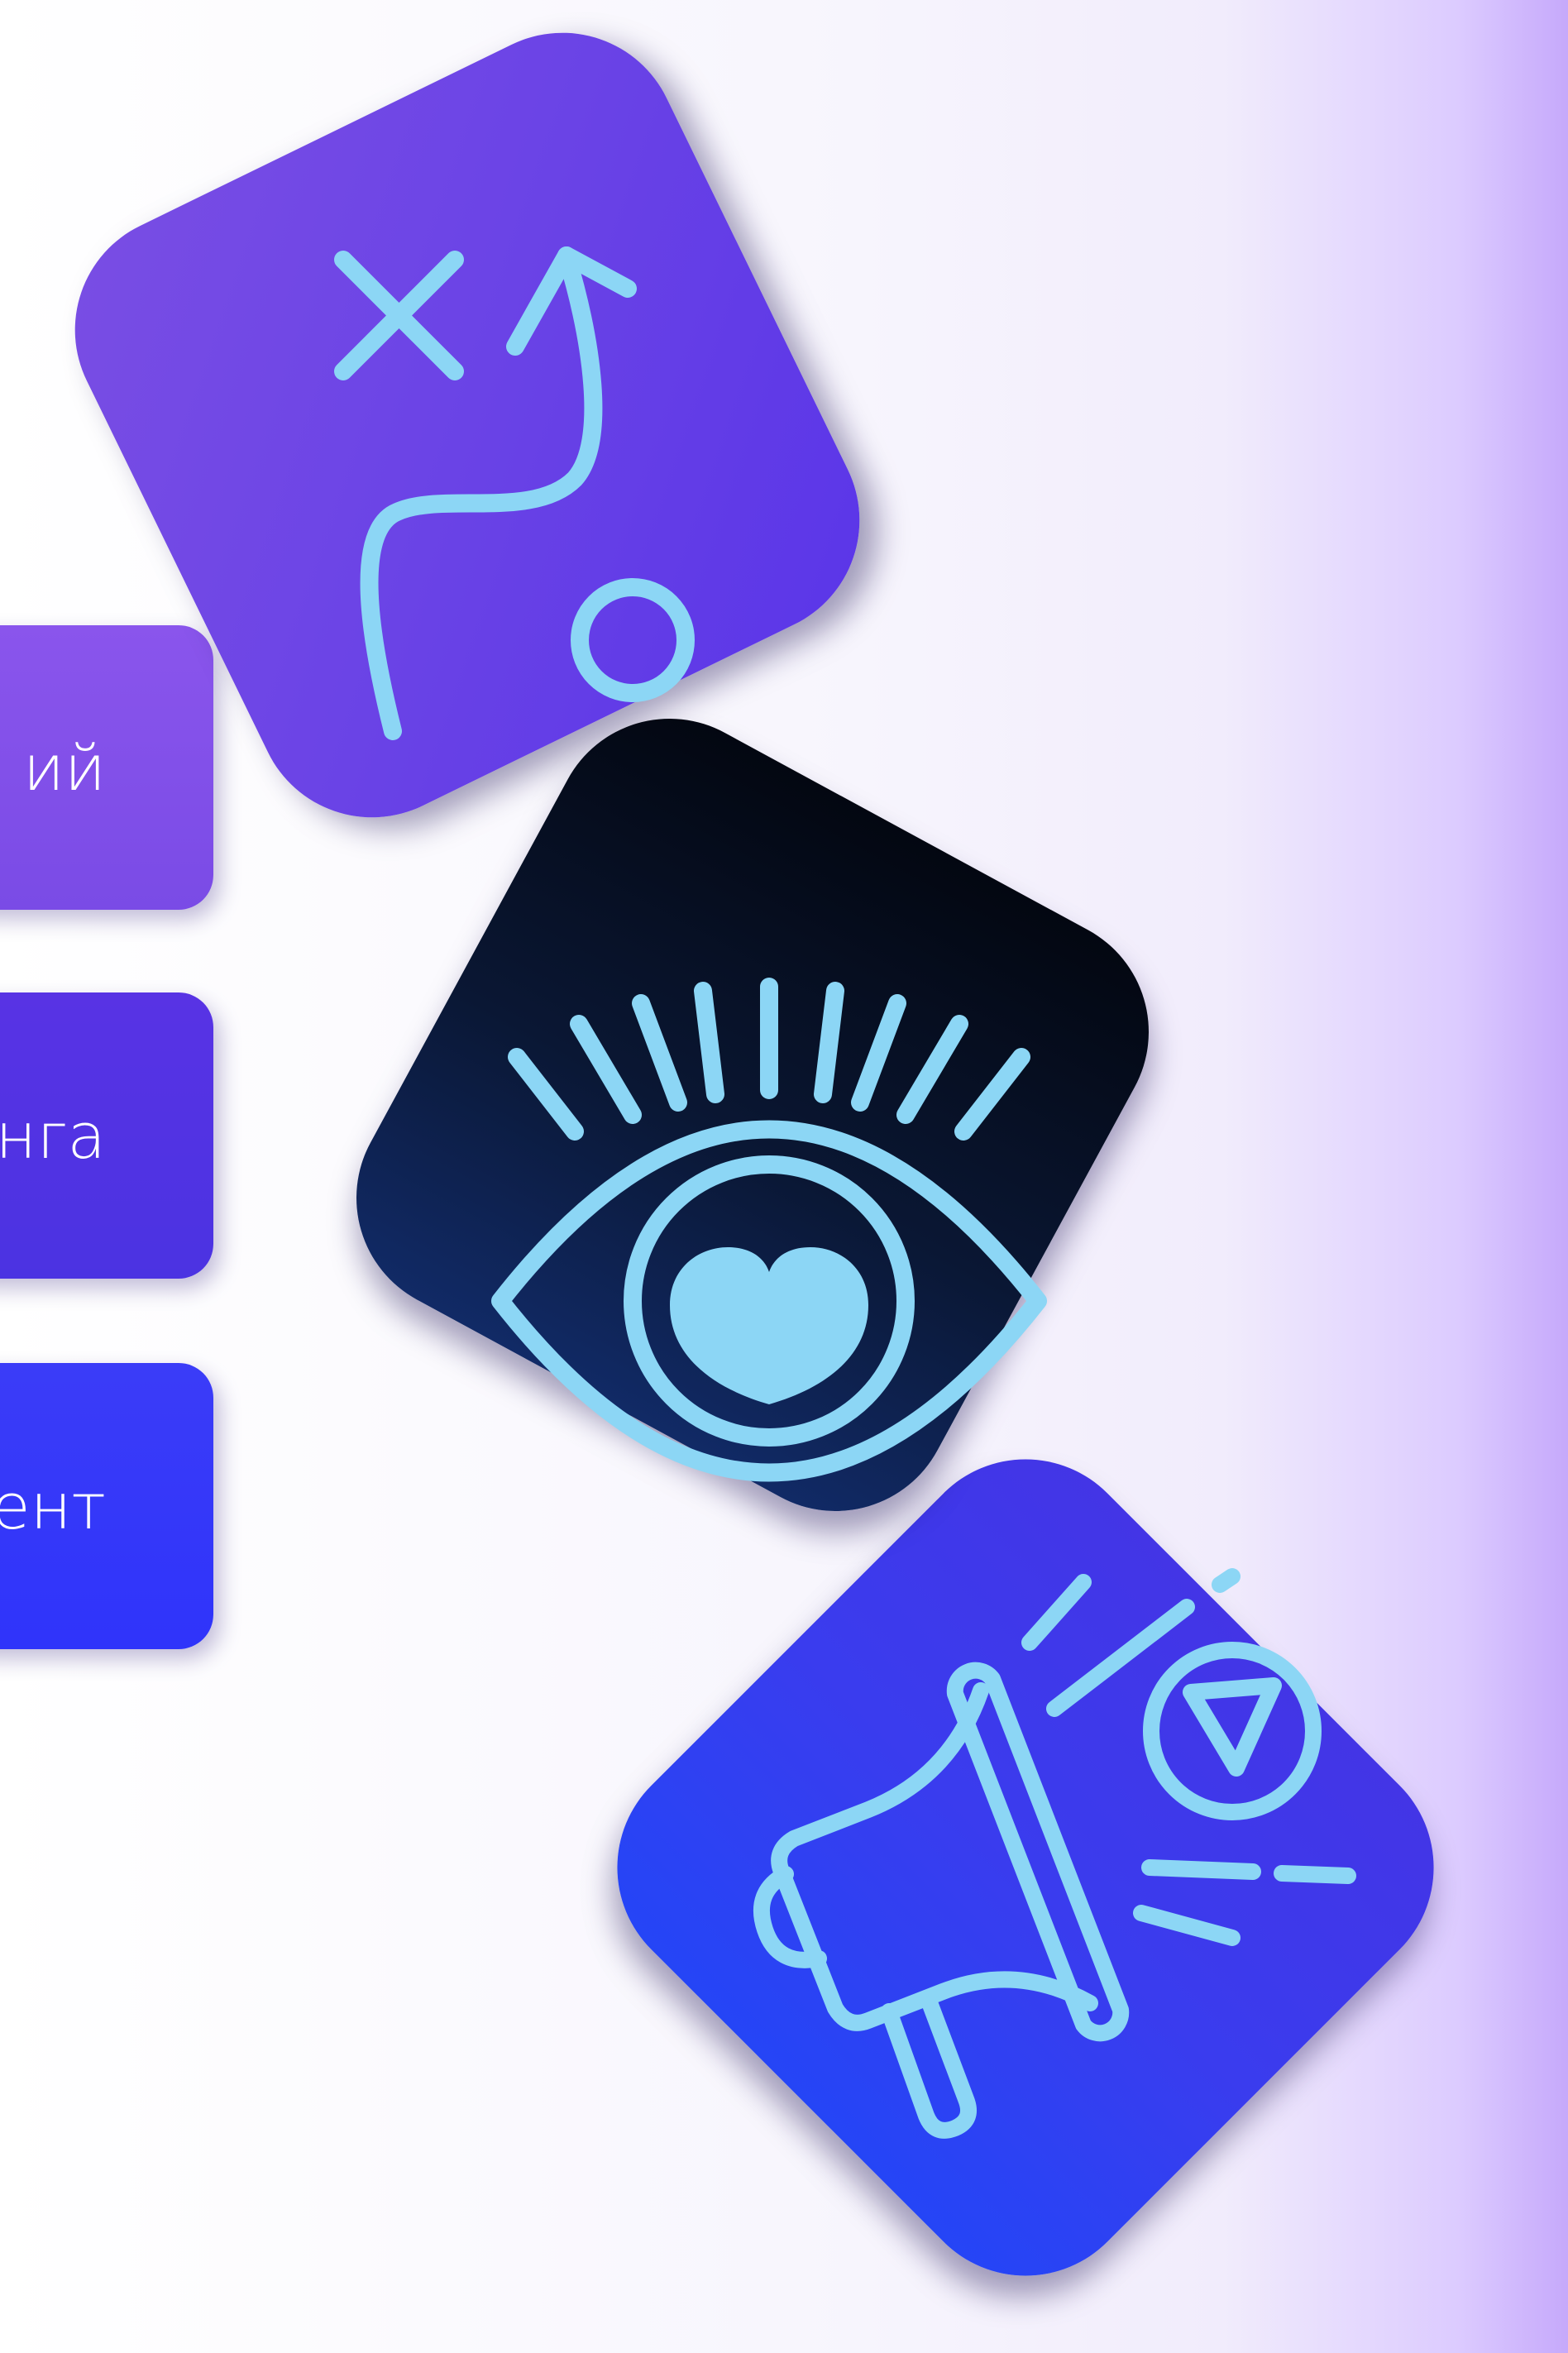 The height and width of the screenshot is (2353, 1568). Describe the element at coordinates (769, 1230) in the screenshot. I see `eye-heart-icon` at that location.